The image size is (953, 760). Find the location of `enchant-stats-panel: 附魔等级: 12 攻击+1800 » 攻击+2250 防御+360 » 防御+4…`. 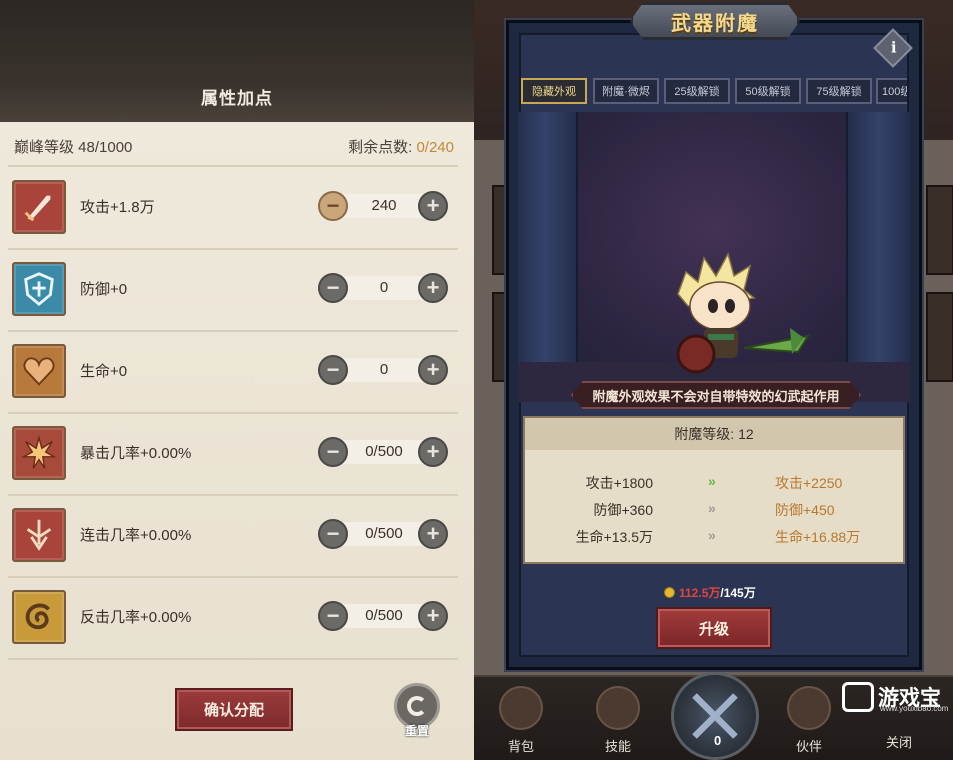

enchant-stats-panel: 附魔等级: 12 攻击+1800 » 攻击+2250 防御+360 » 防御+4… is located at coordinates (714, 490).